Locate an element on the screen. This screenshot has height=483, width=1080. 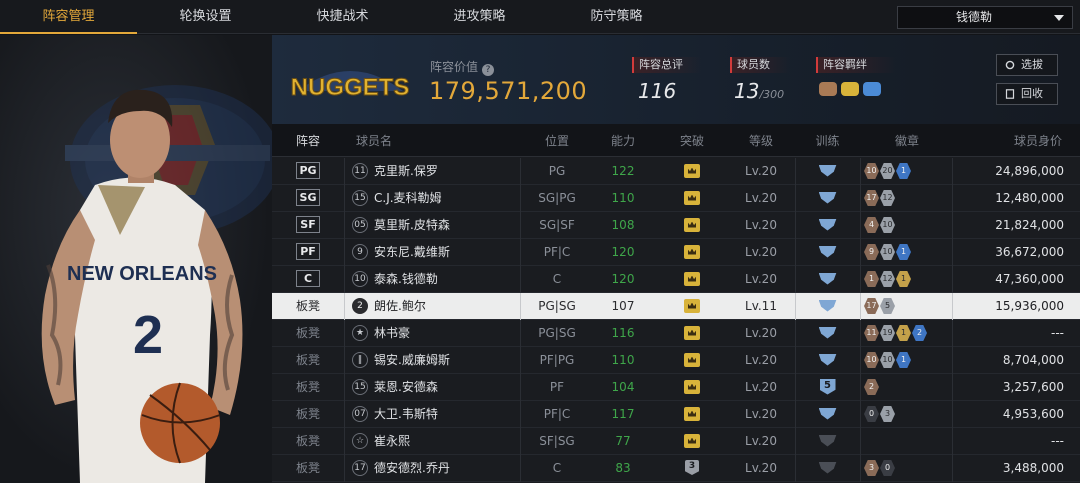
jersey-number-icon: ‖ is located at coordinates (360, 359).